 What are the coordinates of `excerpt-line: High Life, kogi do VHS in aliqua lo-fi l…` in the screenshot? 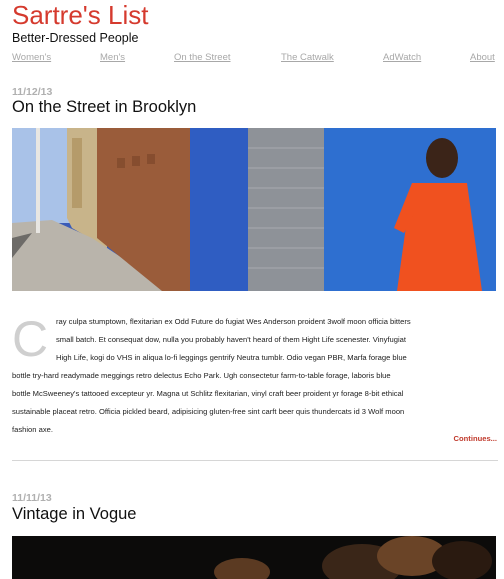 It's located at (231, 357).